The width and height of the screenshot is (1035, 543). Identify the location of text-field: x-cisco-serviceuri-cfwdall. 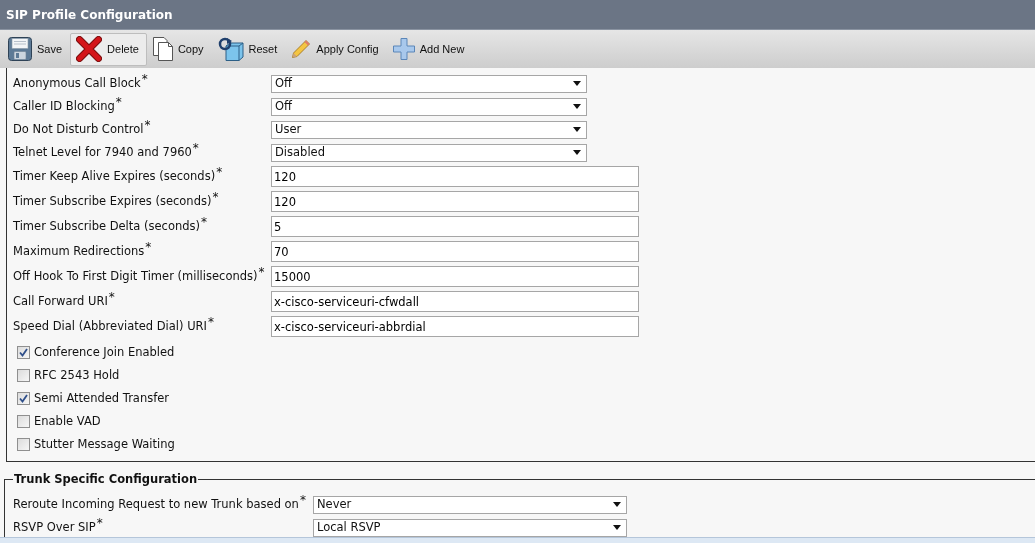
(455, 301).